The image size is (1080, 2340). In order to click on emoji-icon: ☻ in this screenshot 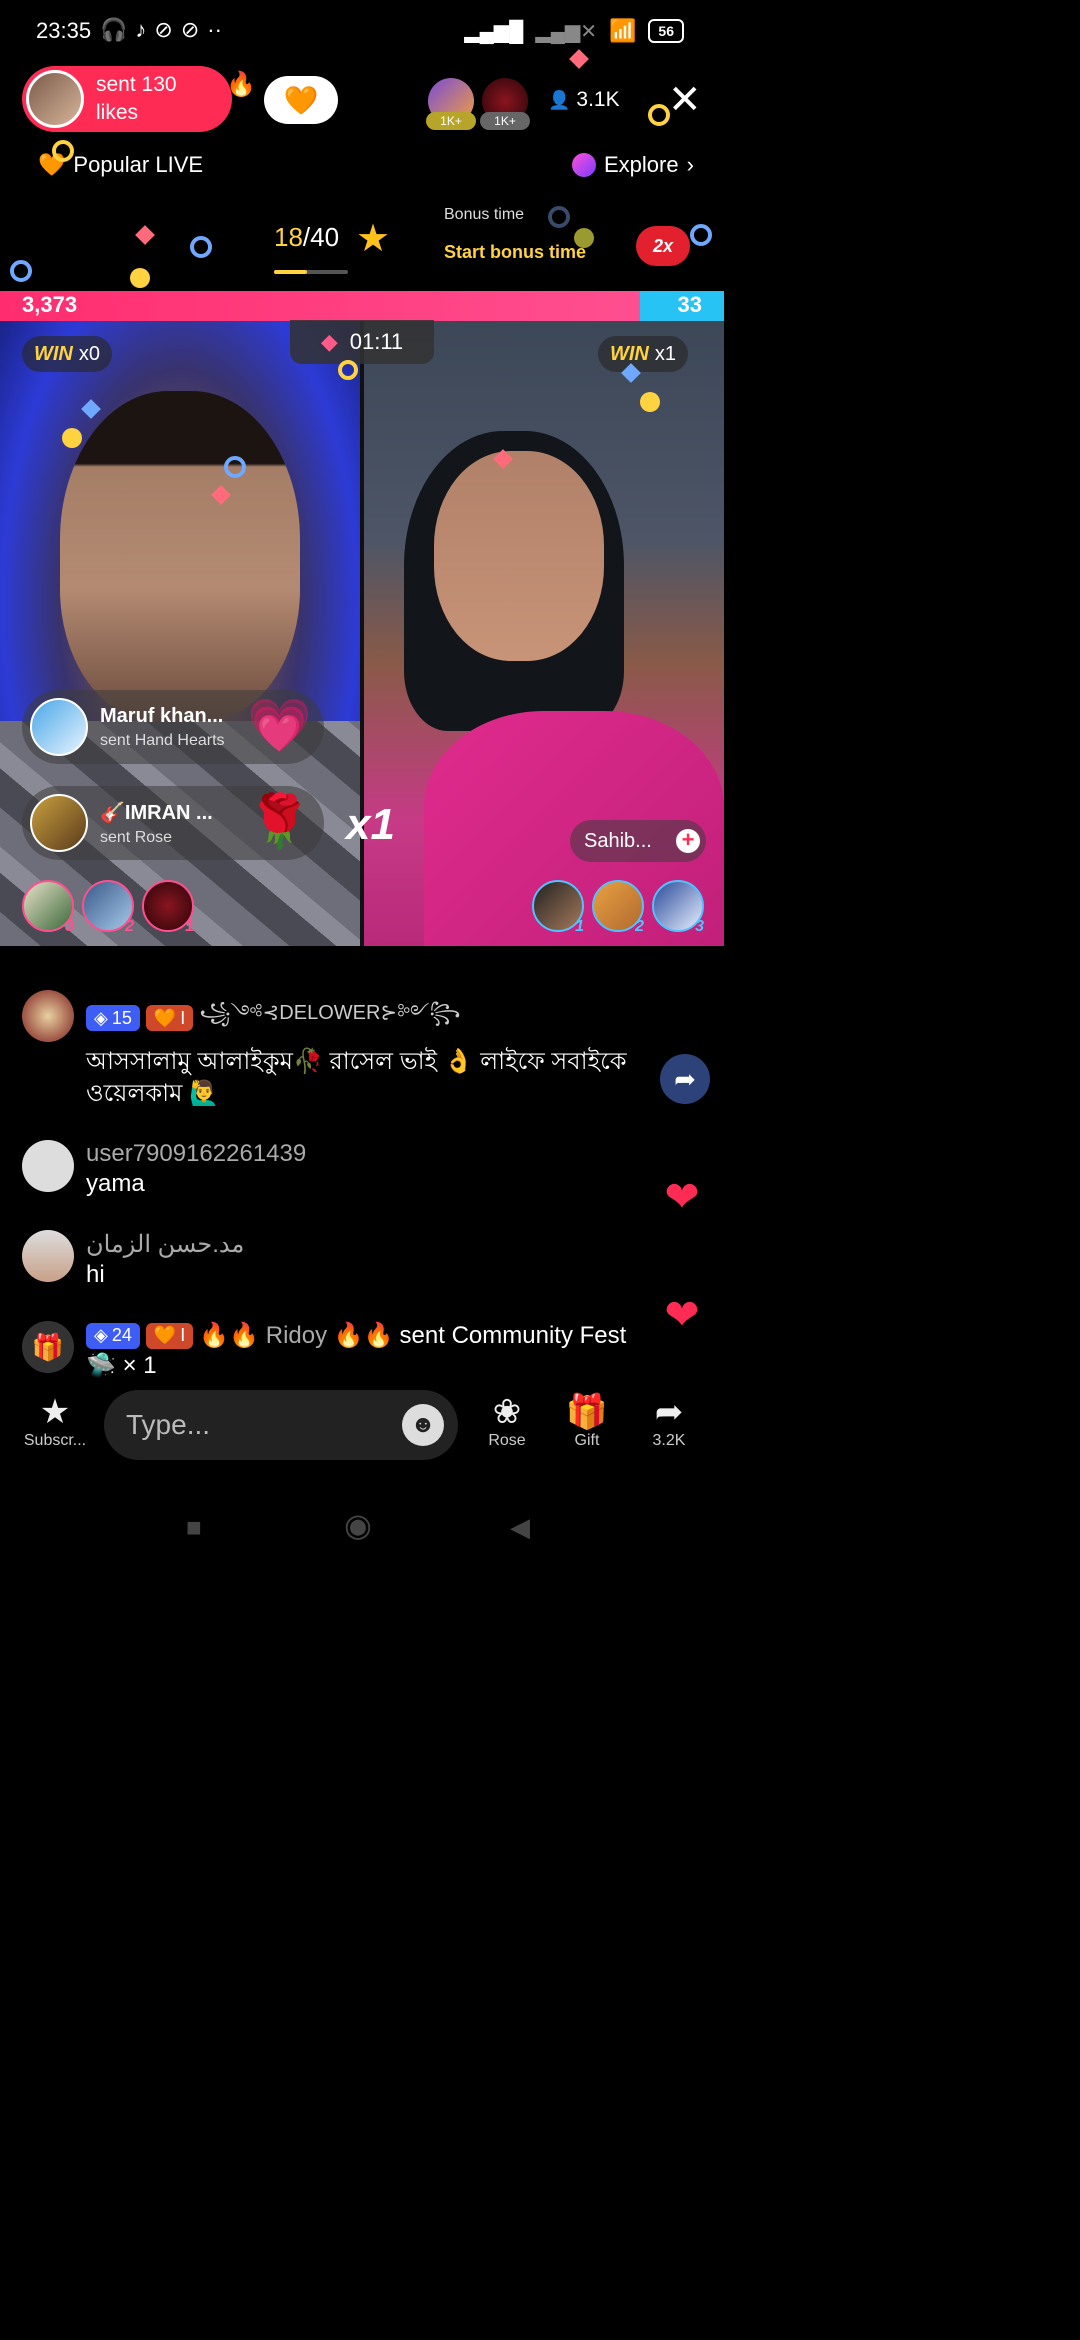, I will do `click(423, 1425)`.